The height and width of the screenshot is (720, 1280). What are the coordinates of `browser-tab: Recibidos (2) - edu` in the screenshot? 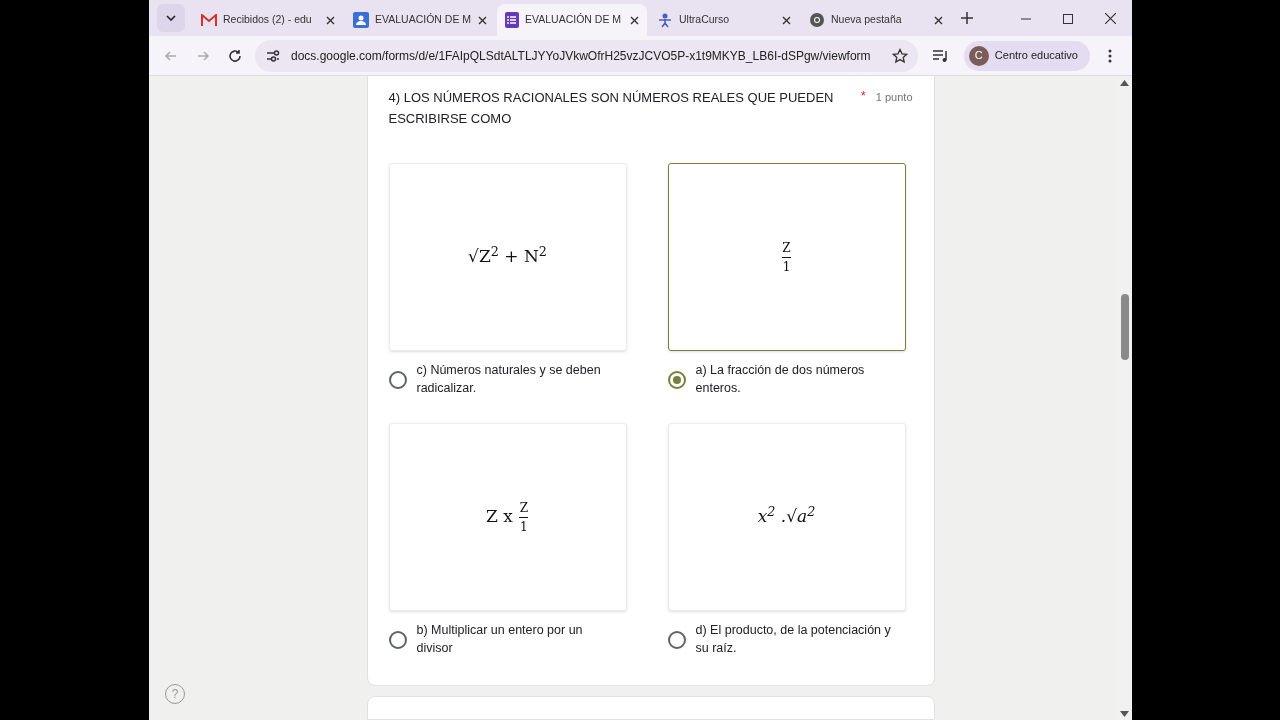 It's located at (268, 20).